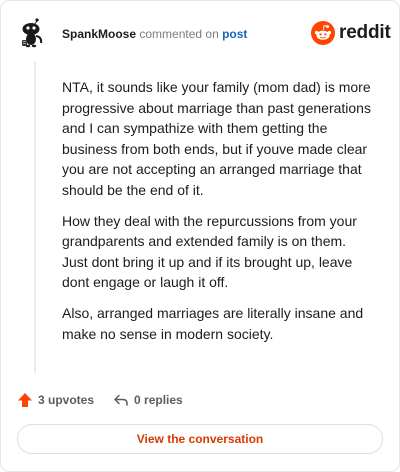 Image resolution: width=400 pixels, height=472 pixels. Describe the element at coordinates (121, 400) in the screenshot. I see `reply-arrow-icon` at that location.